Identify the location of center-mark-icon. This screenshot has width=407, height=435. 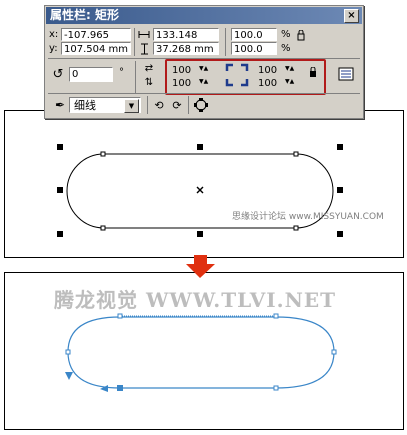
(200, 190).